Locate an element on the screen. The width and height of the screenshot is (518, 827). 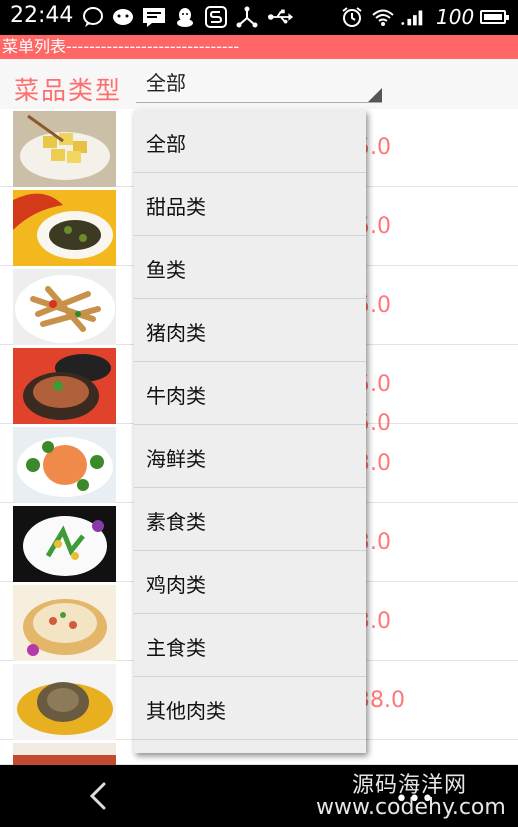
share-icon is located at coordinates (247, 17).